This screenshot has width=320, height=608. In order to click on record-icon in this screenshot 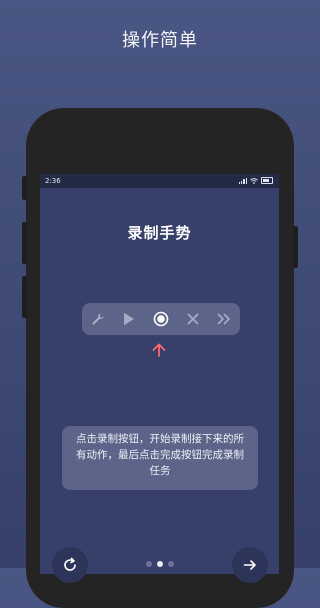, I will do `click(161, 319)`.